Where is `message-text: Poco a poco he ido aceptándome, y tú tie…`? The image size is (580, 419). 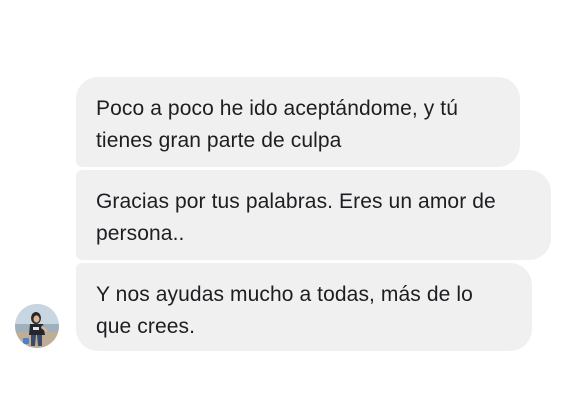 message-text: Poco a poco he ido aceptándome, y tú tie… is located at coordinates (277, 124).